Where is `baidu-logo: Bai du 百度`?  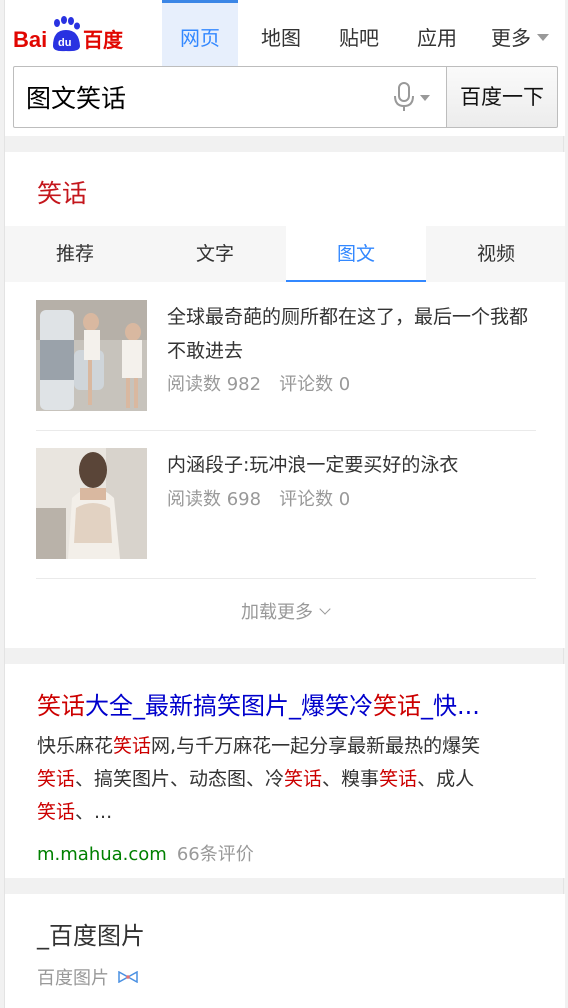 baidu-logo: Bai du 百度 is located at coordinates (69, 34).